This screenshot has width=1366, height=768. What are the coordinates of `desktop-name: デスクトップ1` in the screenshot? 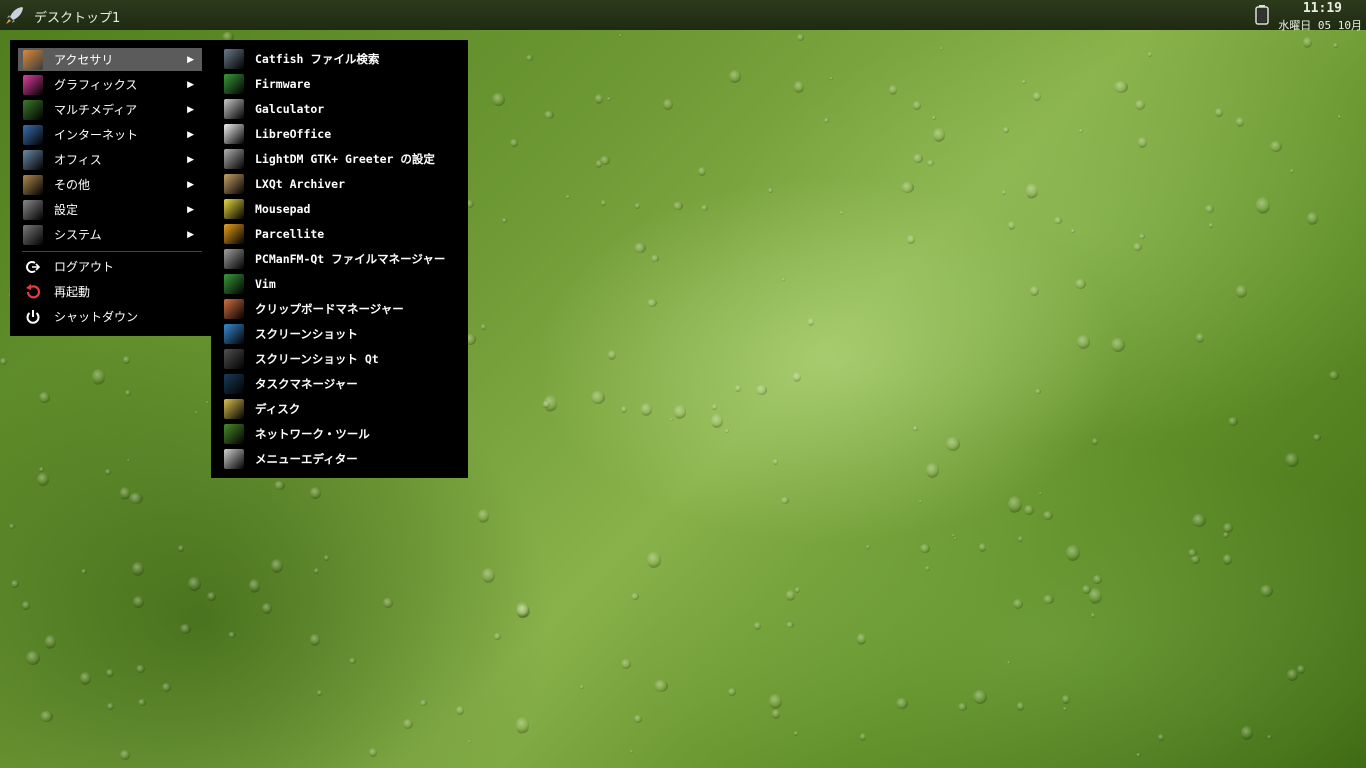 It's located at (77, 16).